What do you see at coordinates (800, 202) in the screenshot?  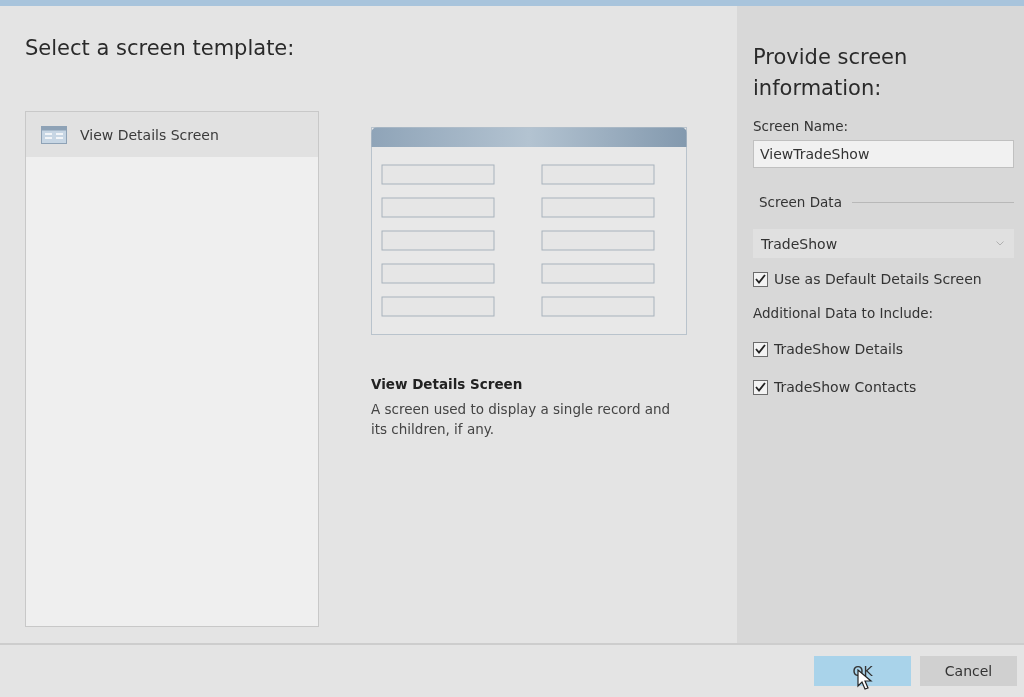 I see `group-label: Screen Data` at bounding box center [800, 202].